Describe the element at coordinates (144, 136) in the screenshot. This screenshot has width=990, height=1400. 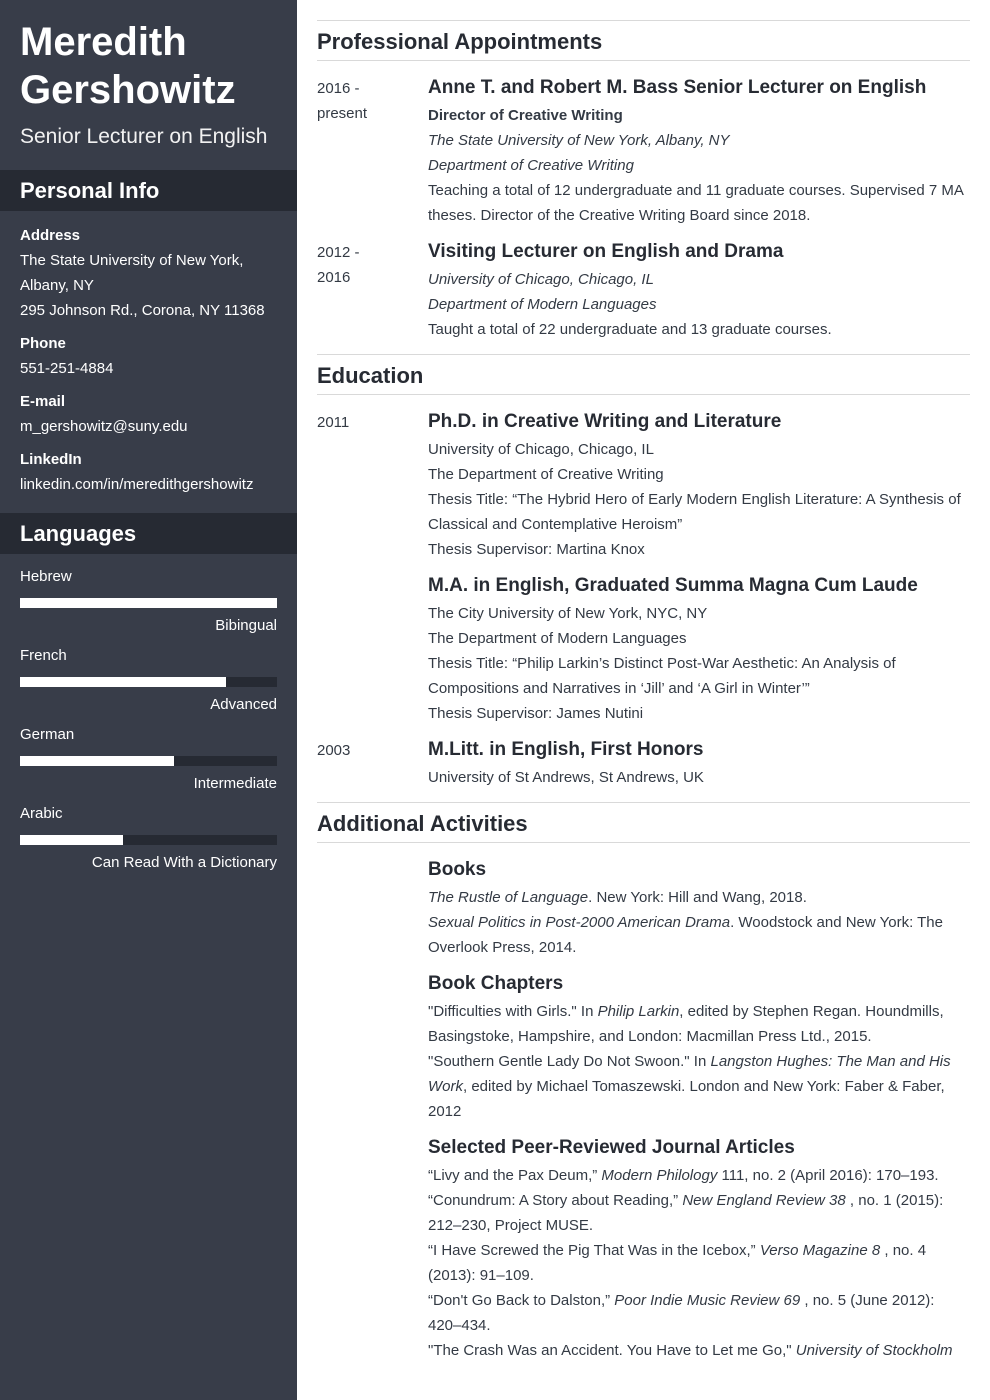
I see `job-title: Senior Lecturer on English` at that location.